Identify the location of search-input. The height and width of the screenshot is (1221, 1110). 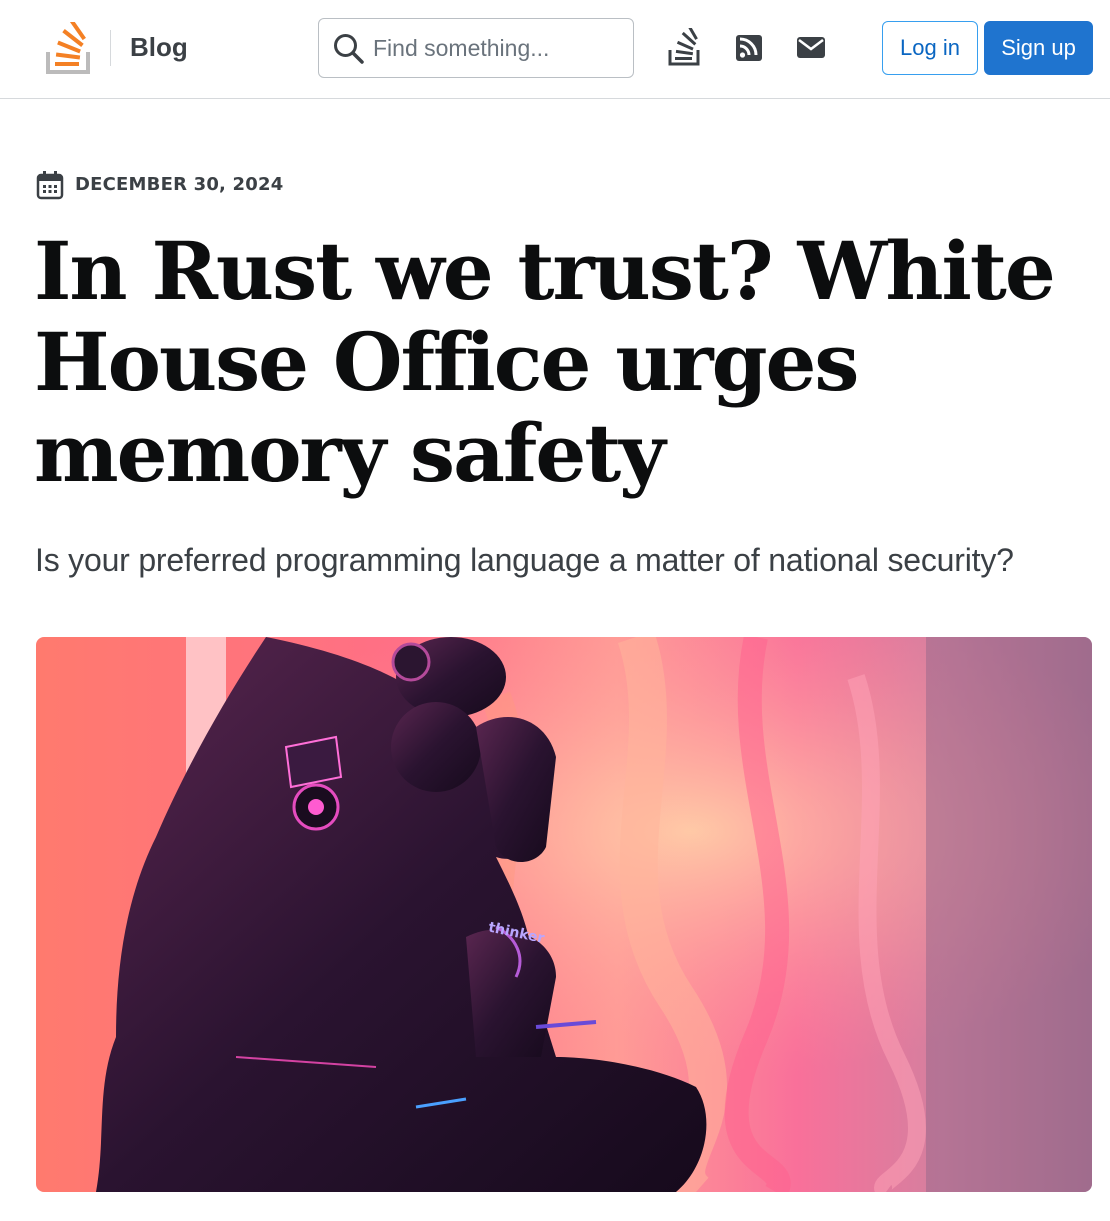
(498, 48).